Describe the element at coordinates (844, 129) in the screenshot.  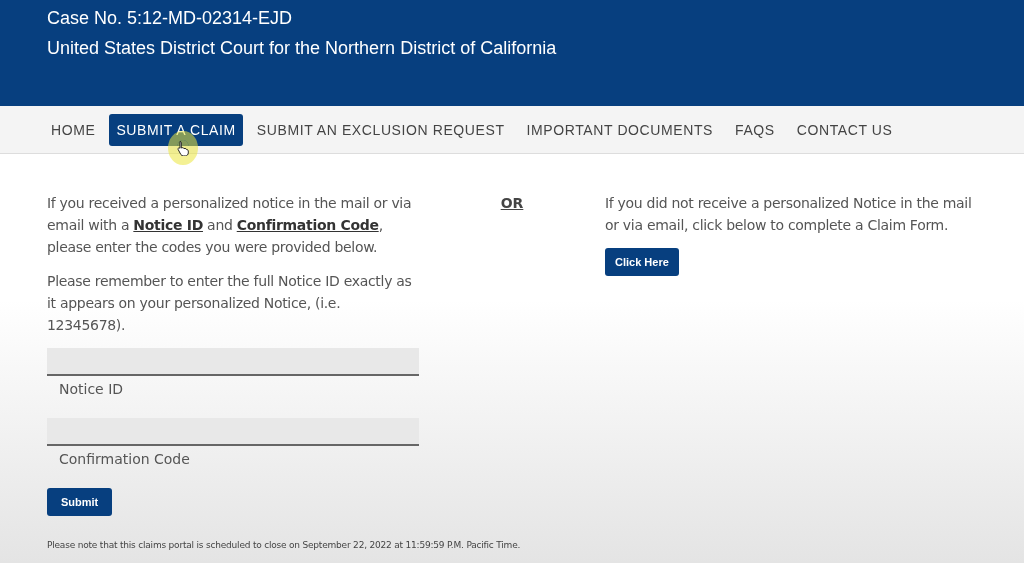
I see `nav-link: CONTACT US` at that location.